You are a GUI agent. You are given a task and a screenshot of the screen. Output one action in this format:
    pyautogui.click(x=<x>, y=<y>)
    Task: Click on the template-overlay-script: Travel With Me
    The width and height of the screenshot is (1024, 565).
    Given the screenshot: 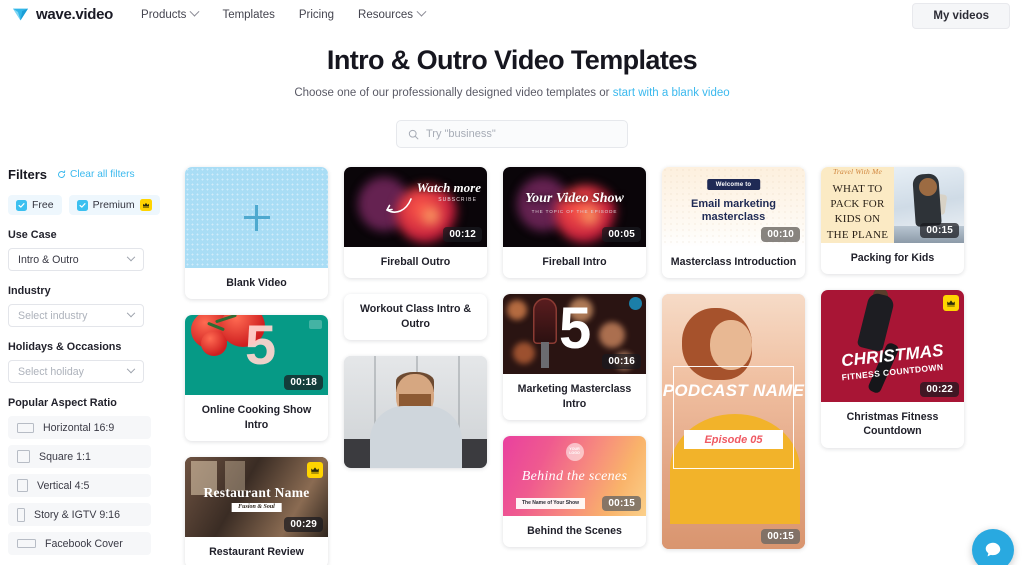 What is the action you would take?
    pyautogui.click(x=857, y=171)
    